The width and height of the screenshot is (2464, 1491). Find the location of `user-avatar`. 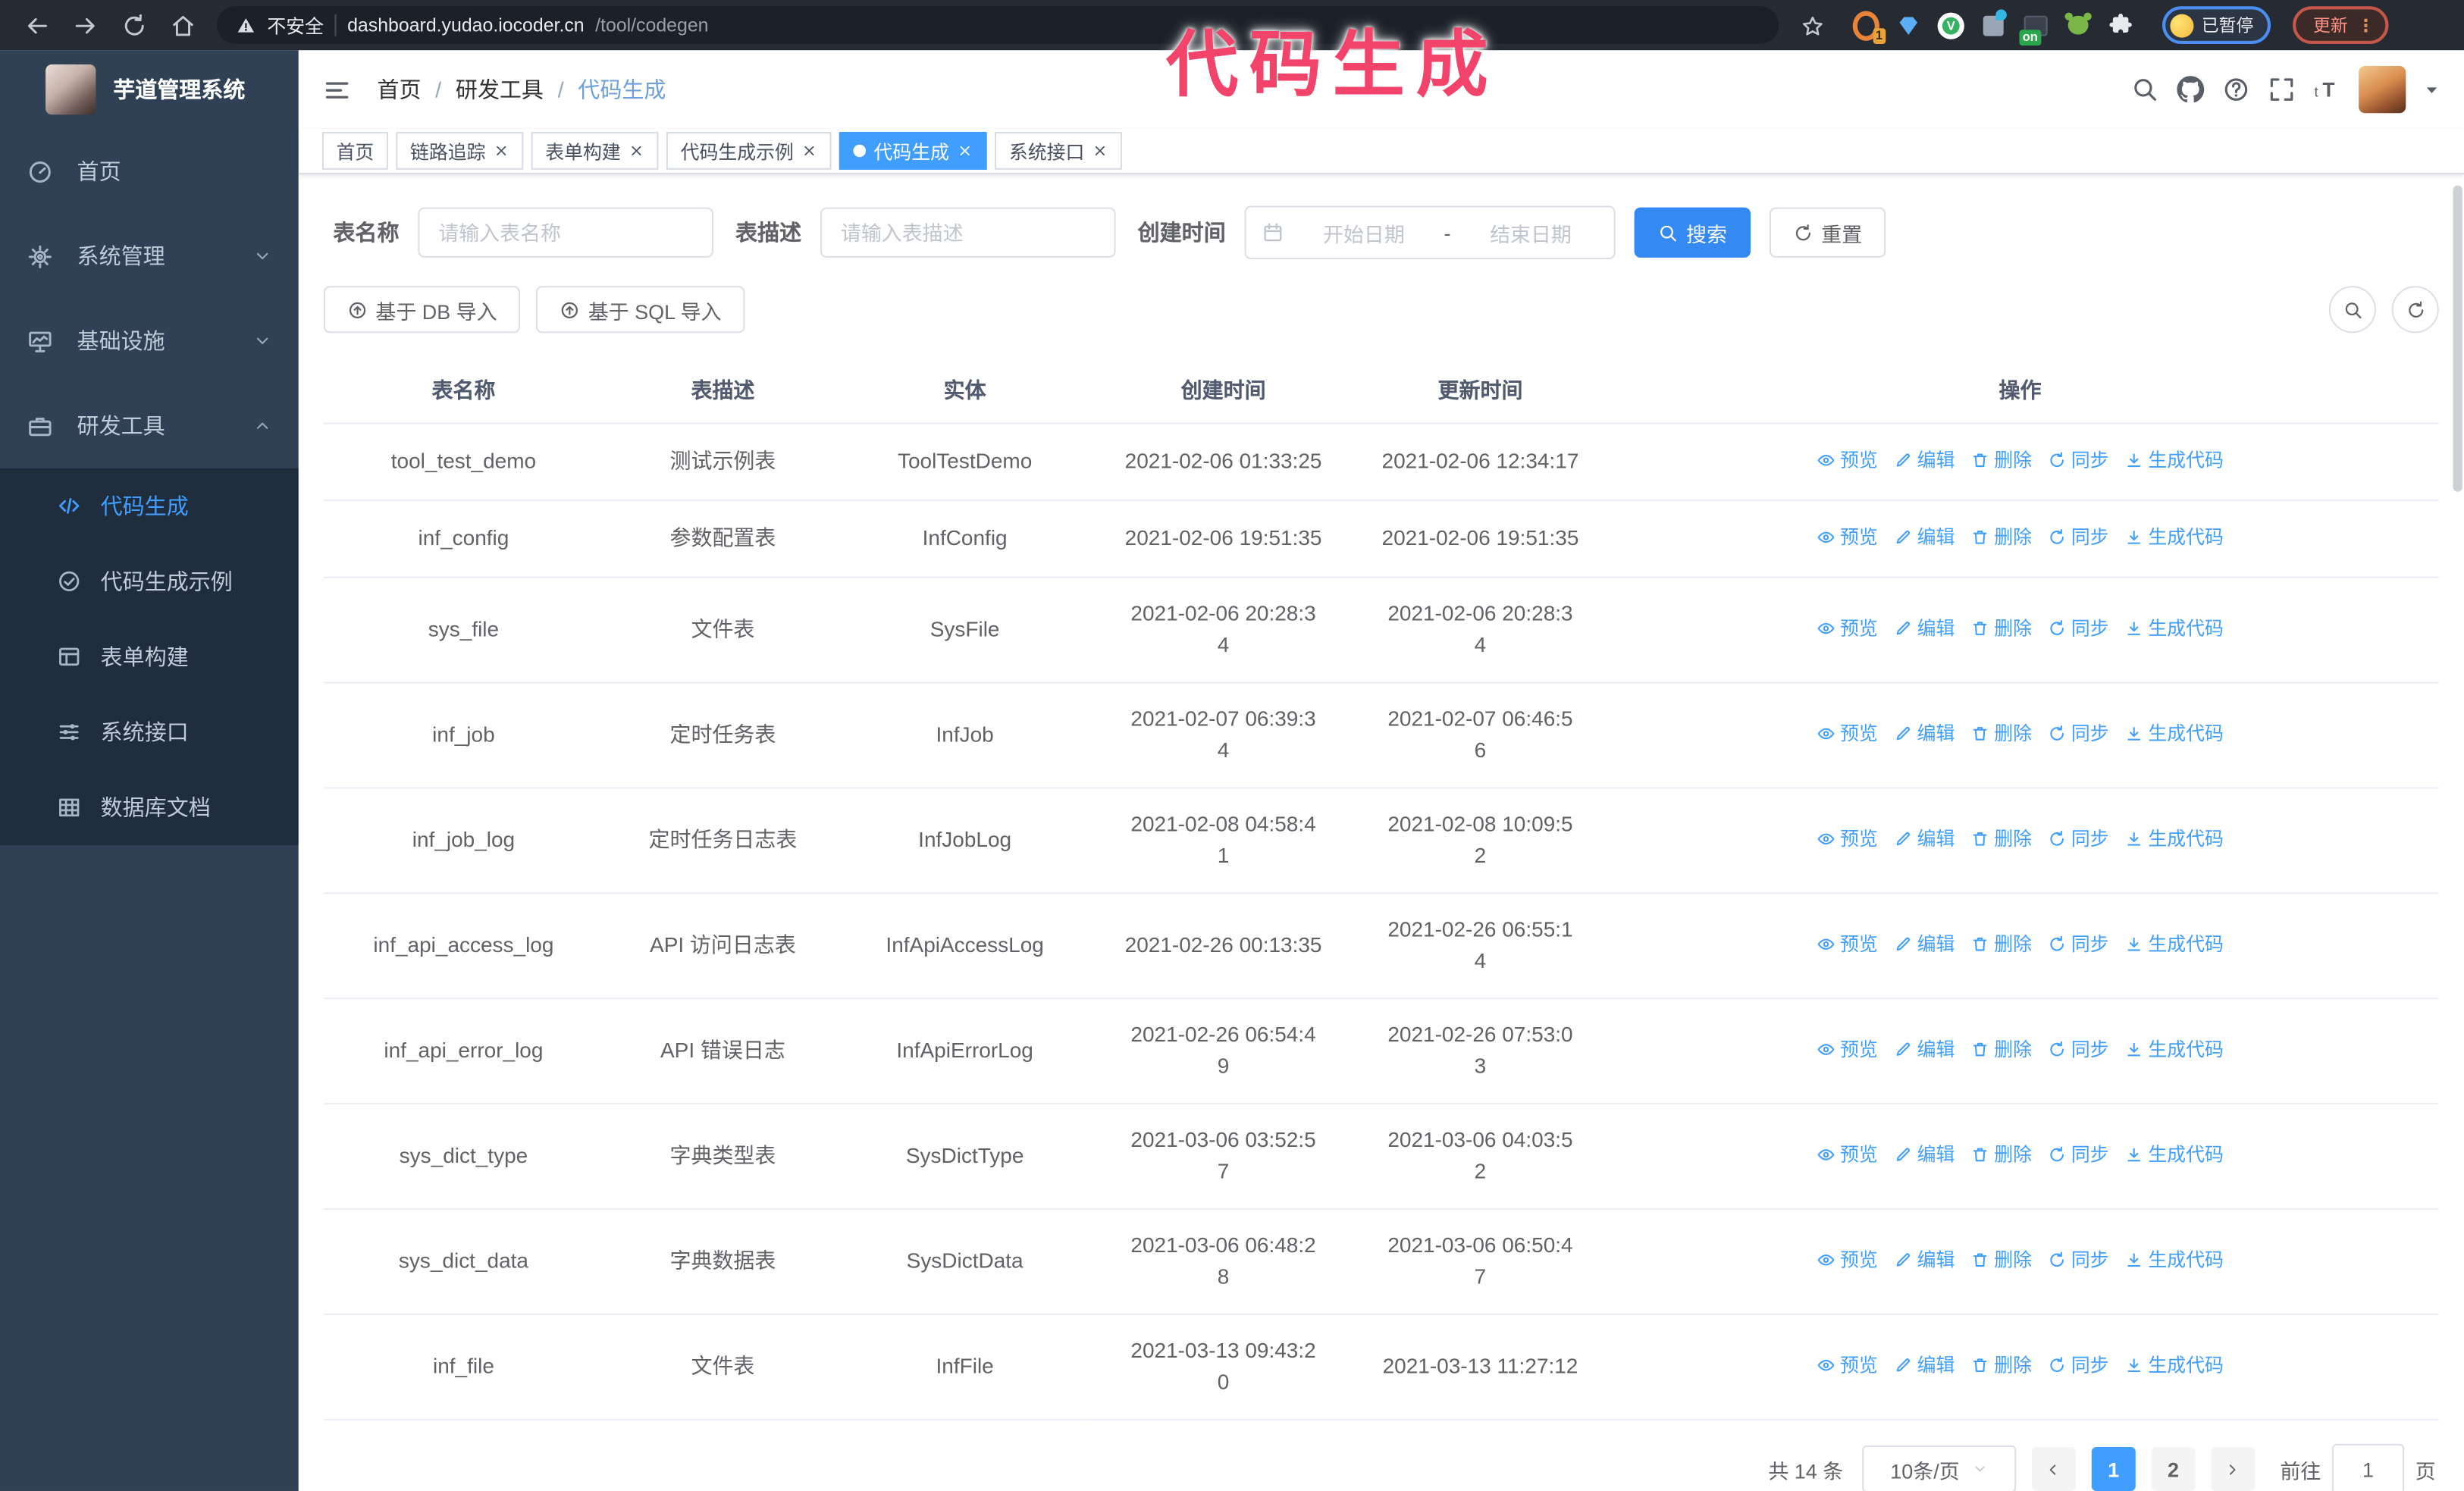

user-avatar is located at coordinates (2382, 90).